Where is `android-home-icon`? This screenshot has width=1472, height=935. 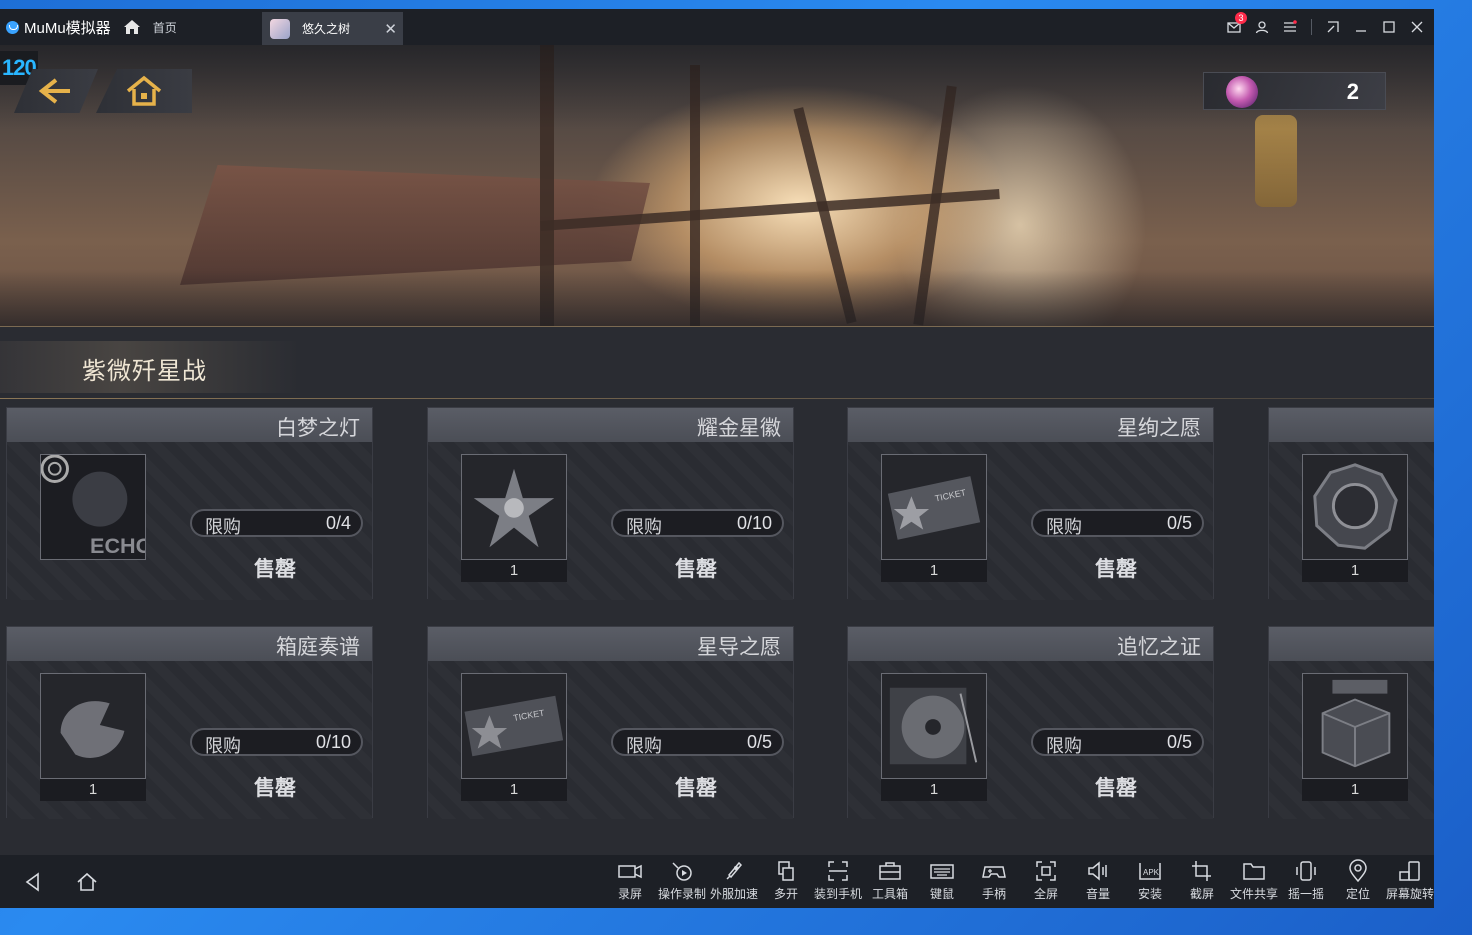
android-home-icon is located at coordinates (87, 882).